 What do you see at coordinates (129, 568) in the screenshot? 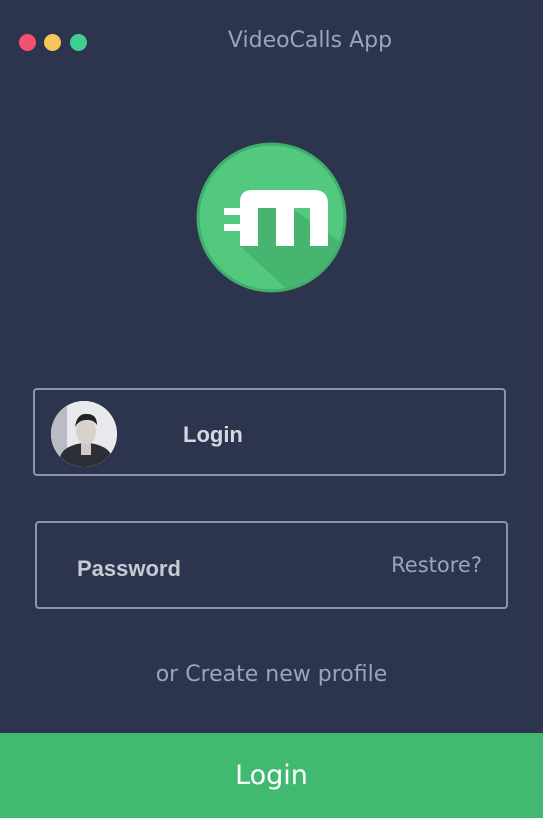
I see `password-label: Password` at bounding box center [129, 568].